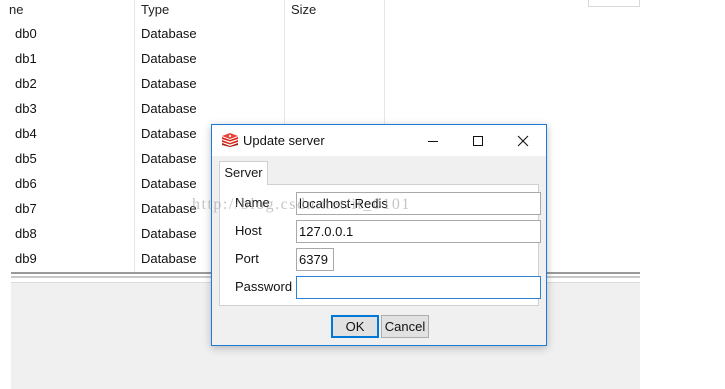 The height and width of the screenshot is (389, 725). Describe the element at coordinates (247, 258) in the screenshot. I see `port-label: Port` at that location.